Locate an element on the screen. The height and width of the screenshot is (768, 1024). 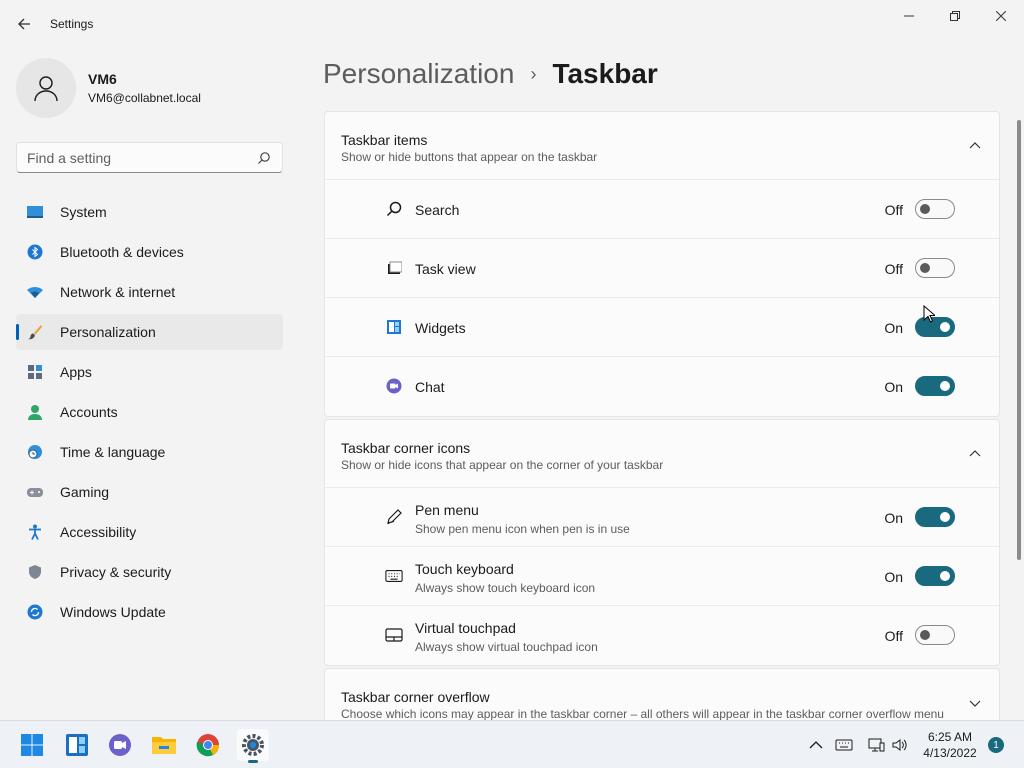
task-view-toggle is located at coordinates (935, 268).